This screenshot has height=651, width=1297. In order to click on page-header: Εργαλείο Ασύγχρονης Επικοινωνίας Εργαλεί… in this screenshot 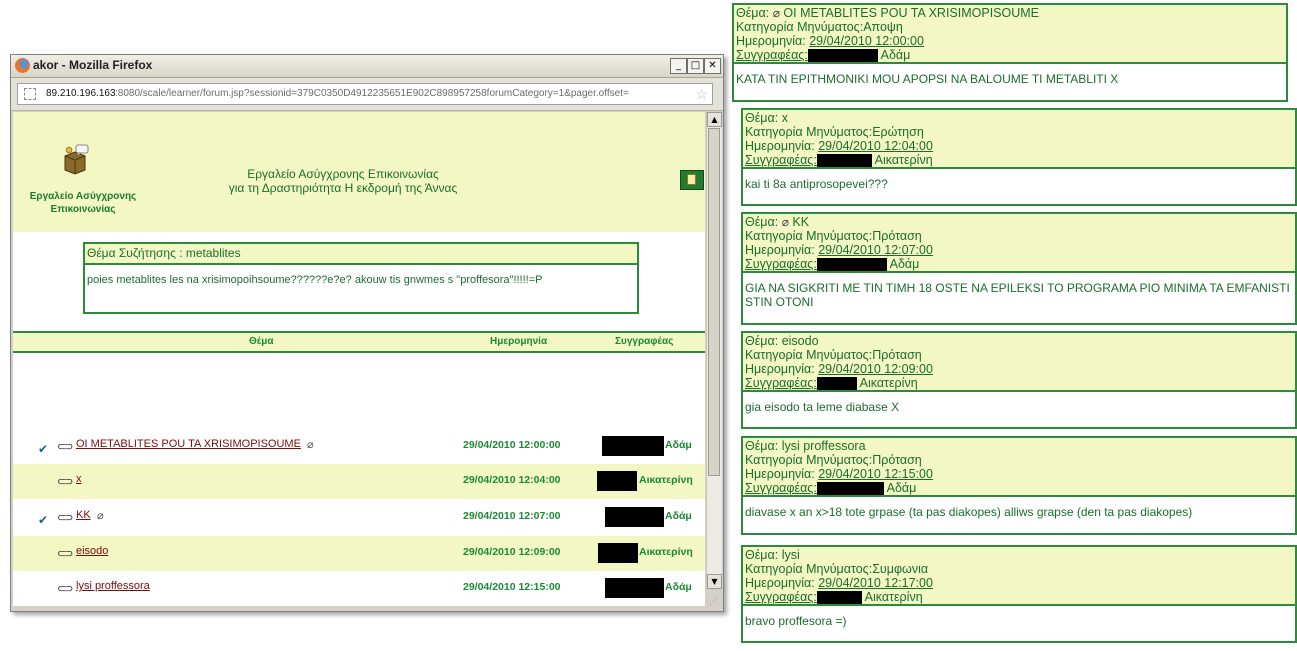, I will do `click(359, 172)`.